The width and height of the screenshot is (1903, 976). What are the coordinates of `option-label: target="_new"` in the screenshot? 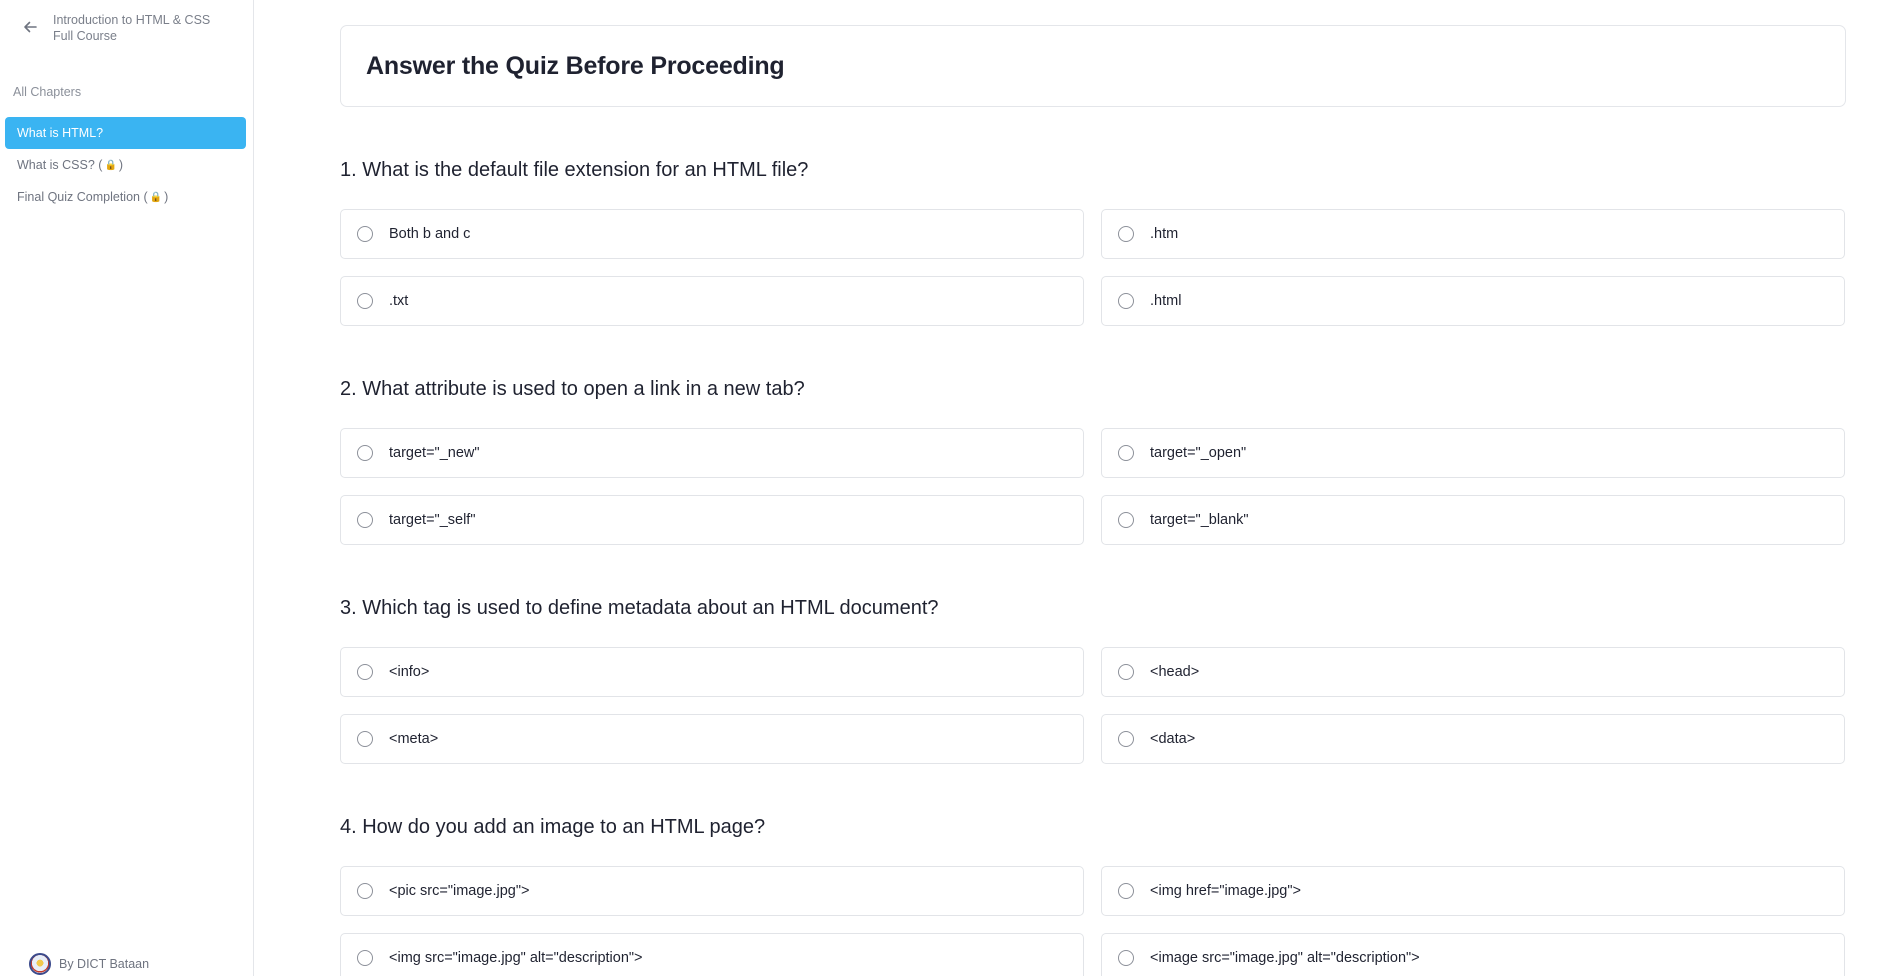 It's located at (434, 453).